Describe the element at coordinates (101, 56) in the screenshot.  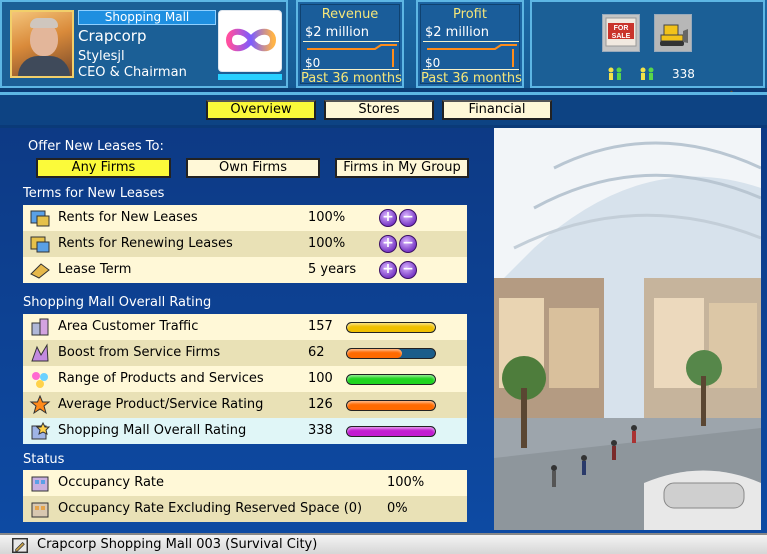
I see `ceo-name: Stylesjl` at that location.